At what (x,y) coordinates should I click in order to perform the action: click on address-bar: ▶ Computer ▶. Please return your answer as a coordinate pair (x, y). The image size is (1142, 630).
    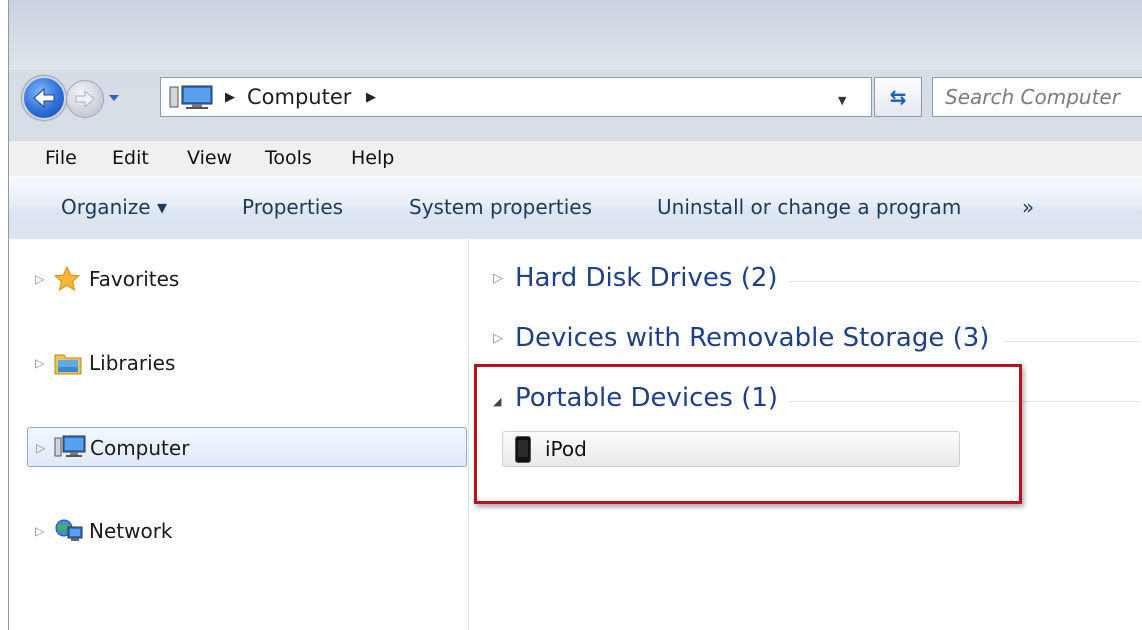
    Looking at the image, I should click on (516, 97).